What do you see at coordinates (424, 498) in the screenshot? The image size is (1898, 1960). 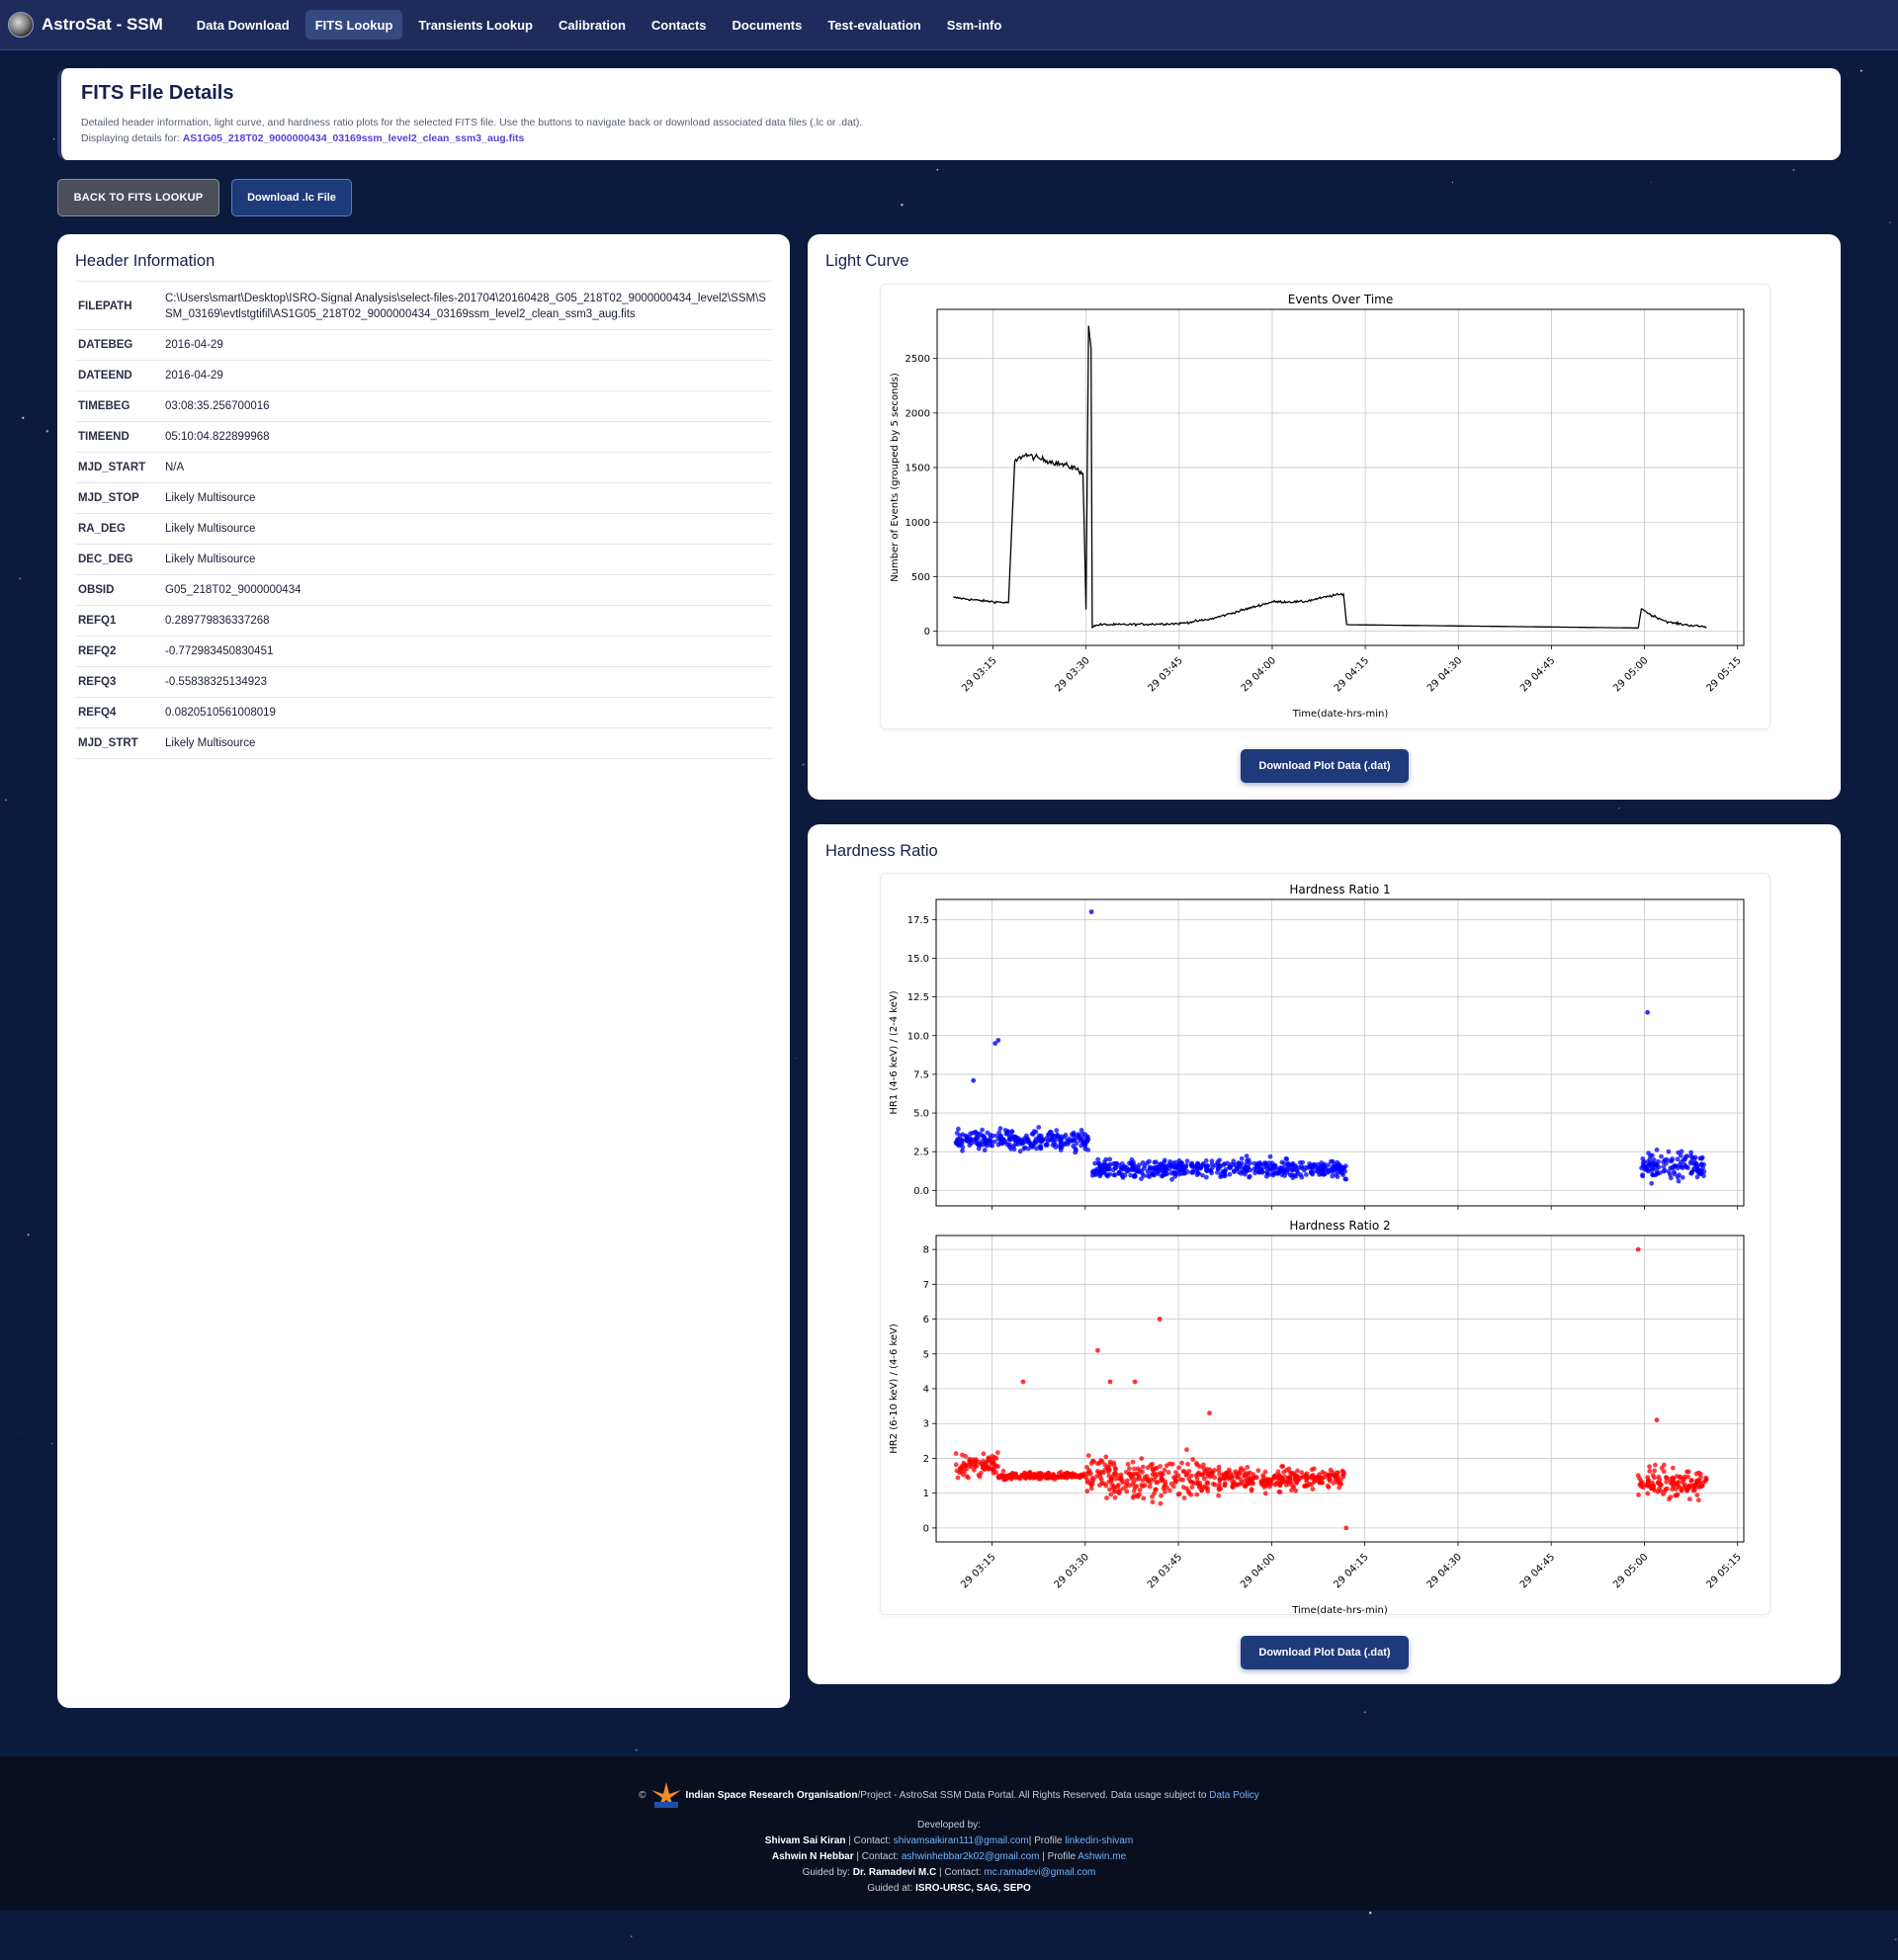 I see `header-row-mjd_stop: MJD_STOP Likely Multisource` at bounding box center [424, 498].